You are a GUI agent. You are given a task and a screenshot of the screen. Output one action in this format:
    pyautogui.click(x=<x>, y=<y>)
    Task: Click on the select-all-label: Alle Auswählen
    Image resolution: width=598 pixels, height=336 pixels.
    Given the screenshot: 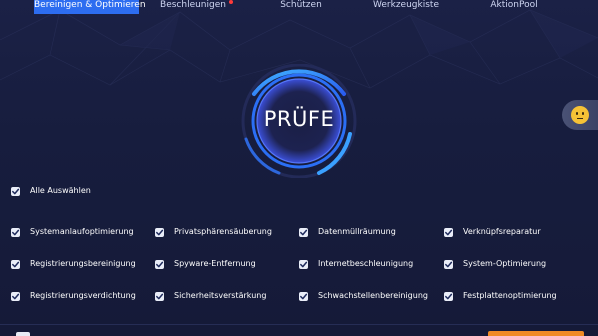 What is the action you would take?
    pyautogui.click(x=60, y=190)
    